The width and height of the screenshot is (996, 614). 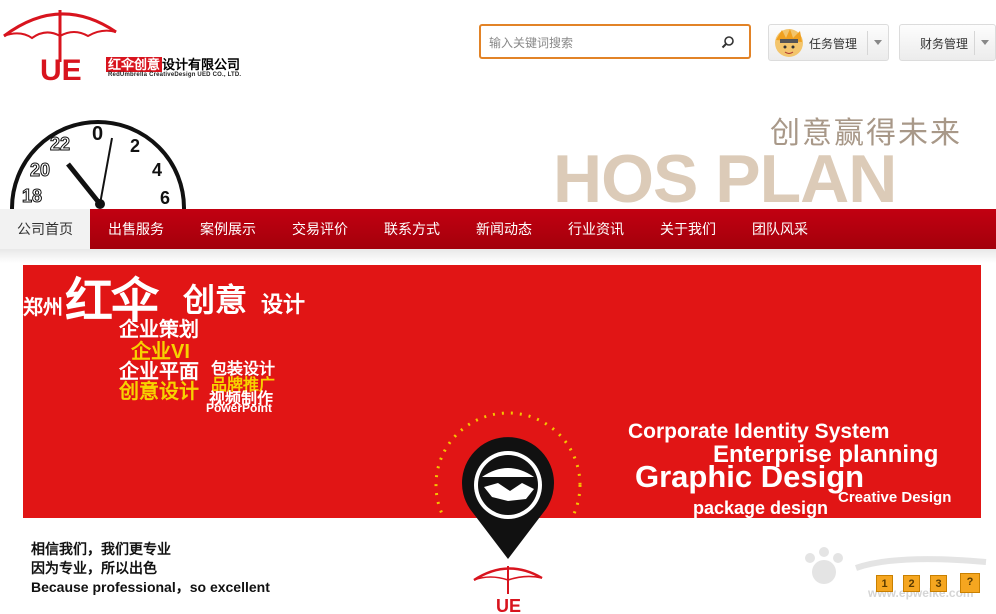 I want to click on clock-number: 0, so click(x=97, y=134).